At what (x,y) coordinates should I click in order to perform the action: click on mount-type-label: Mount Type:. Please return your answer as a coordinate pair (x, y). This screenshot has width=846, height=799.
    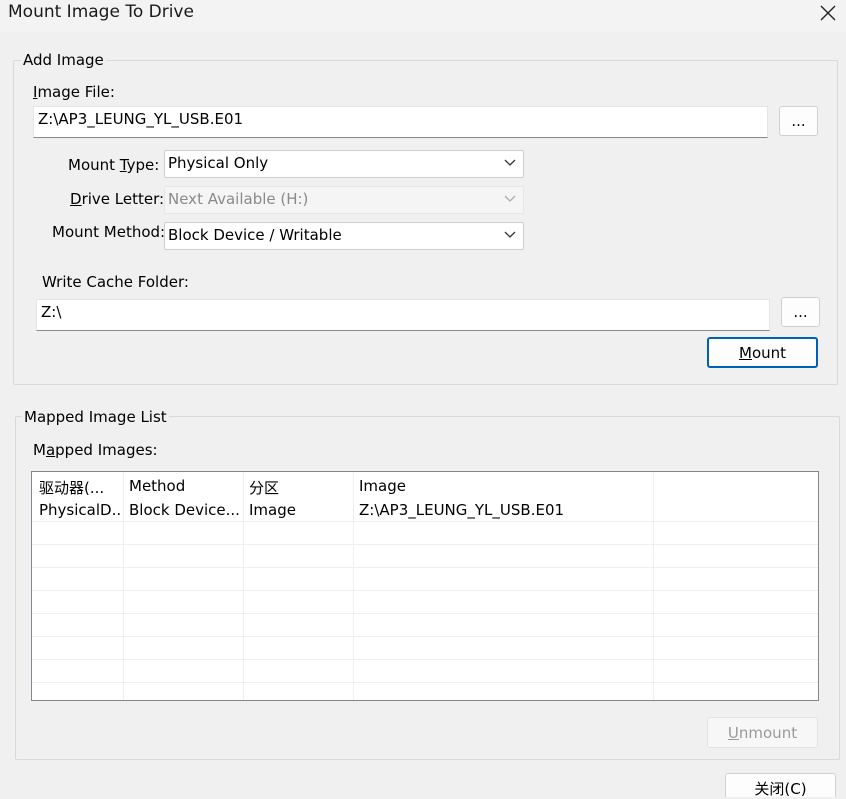
    Looking at the image, I should click on (114, 165).